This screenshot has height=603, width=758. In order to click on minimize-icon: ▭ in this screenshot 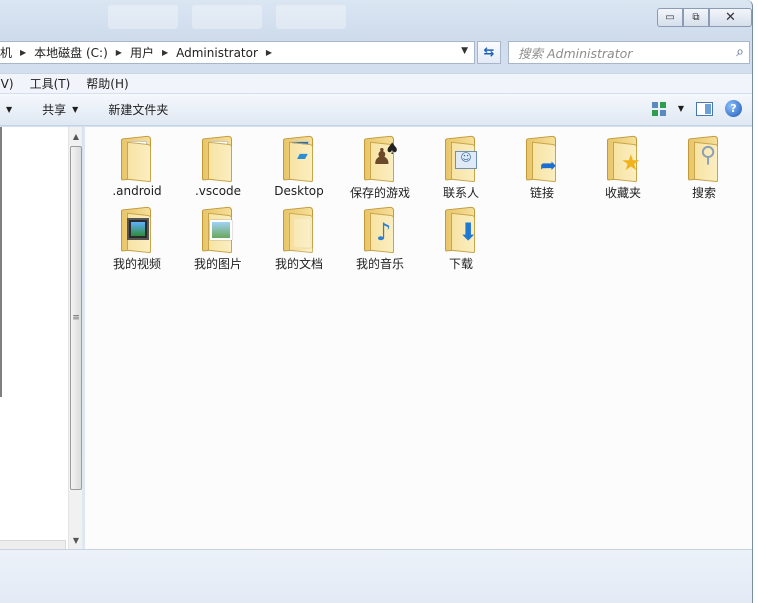, I will do `click(670, 17)`.